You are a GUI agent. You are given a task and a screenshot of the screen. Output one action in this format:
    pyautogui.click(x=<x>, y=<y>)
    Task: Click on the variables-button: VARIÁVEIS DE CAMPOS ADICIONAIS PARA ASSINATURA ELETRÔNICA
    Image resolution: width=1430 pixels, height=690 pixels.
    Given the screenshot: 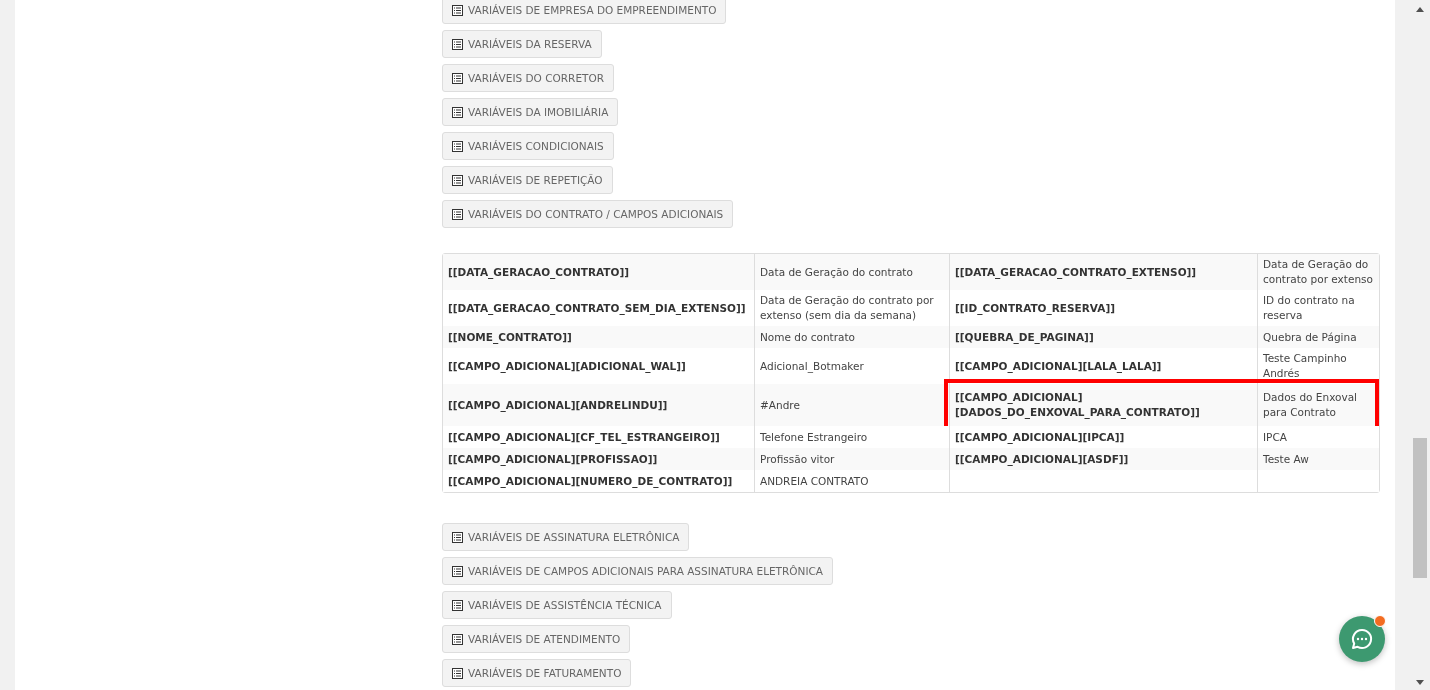 What is the action you would take?
    pyautogui.click(x=638, y=571)
    